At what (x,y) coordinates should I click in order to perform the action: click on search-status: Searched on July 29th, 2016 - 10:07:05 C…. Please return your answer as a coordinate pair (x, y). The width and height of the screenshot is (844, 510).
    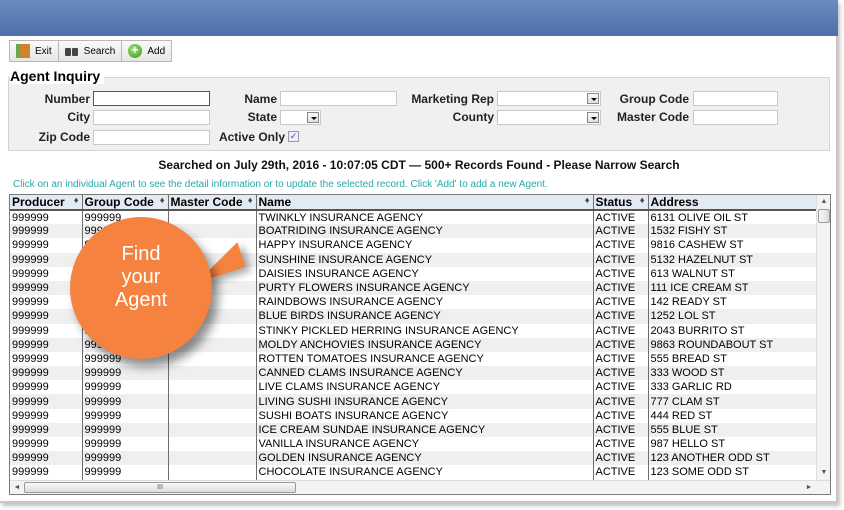
    Looking at the image, I should click on (419, 165).